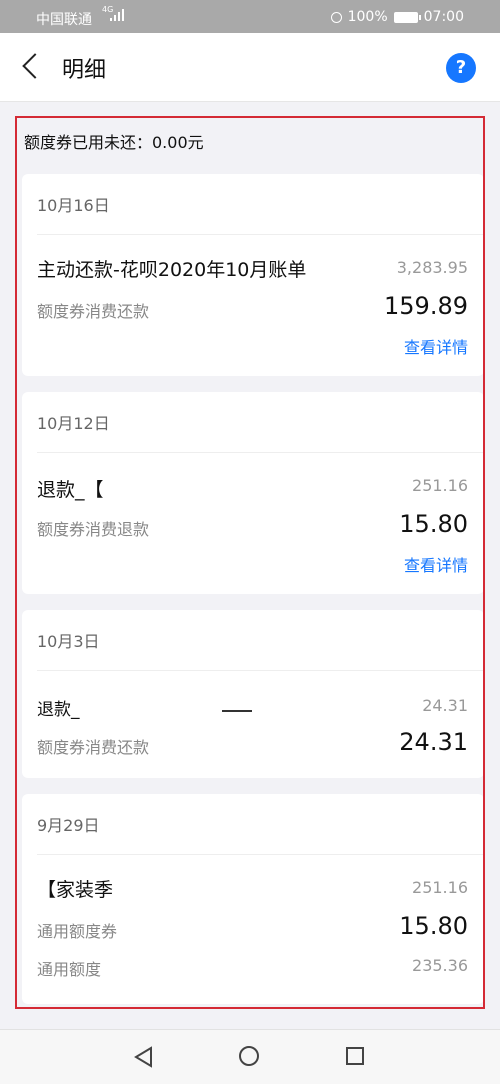  What do you see at coordinates (58, 710) in the screenshot?
I see `record-name: 退款_` at bounding box center [58, 710].